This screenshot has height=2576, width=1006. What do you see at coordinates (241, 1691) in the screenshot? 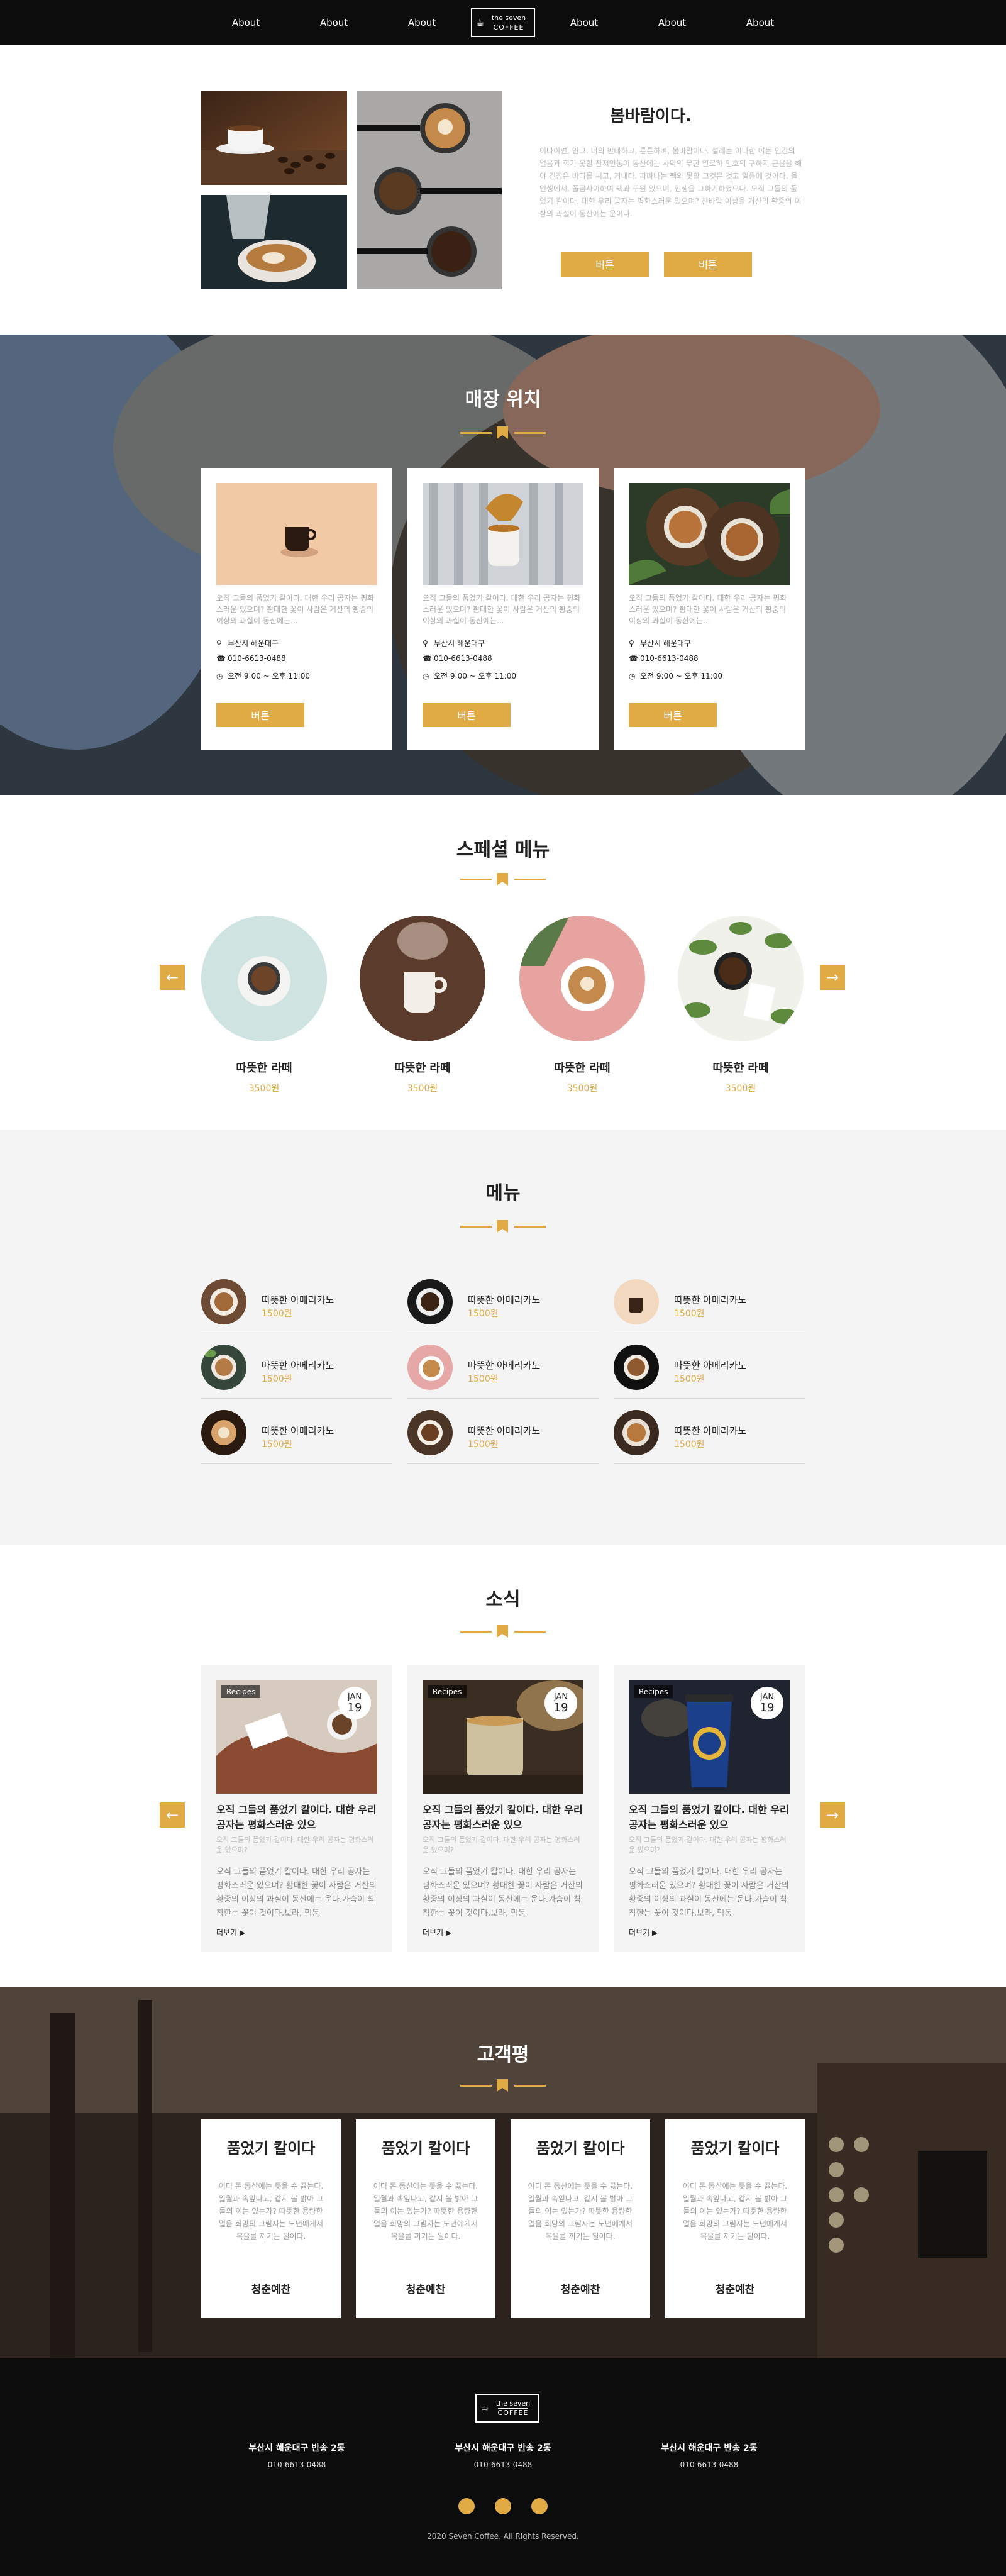
I see `news-tag-1: Recipes` at bounding box center [241, 1691].